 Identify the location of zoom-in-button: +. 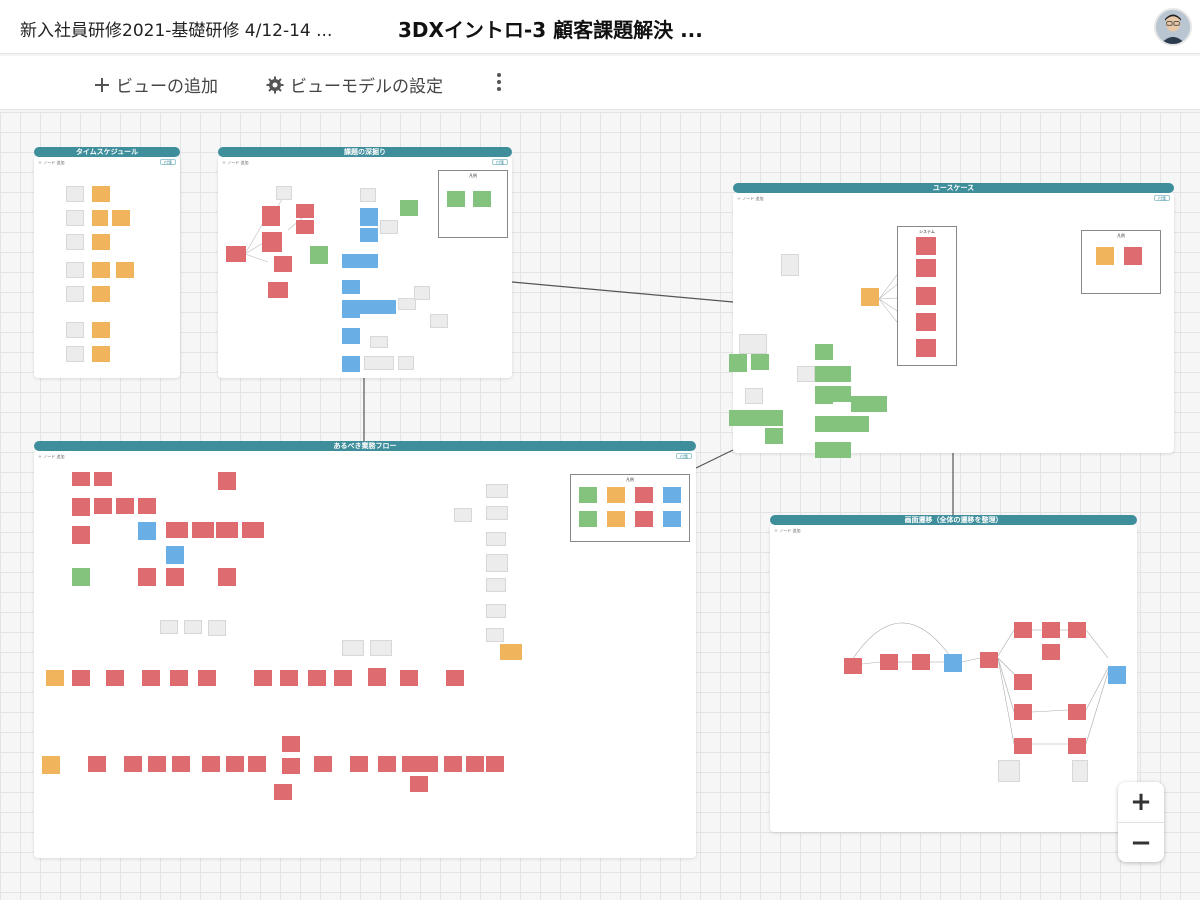
(1141, 802).